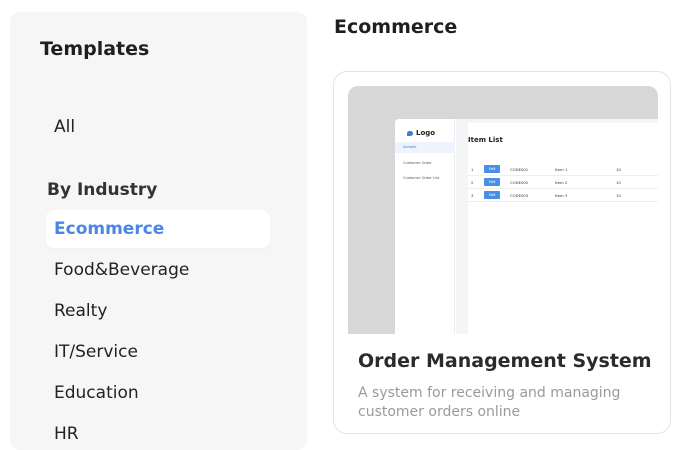 The image size is (700, 450). Describe the element at coordinates (519, 195) in the screenshot. I see `preview-cell: CODE003` at that location.